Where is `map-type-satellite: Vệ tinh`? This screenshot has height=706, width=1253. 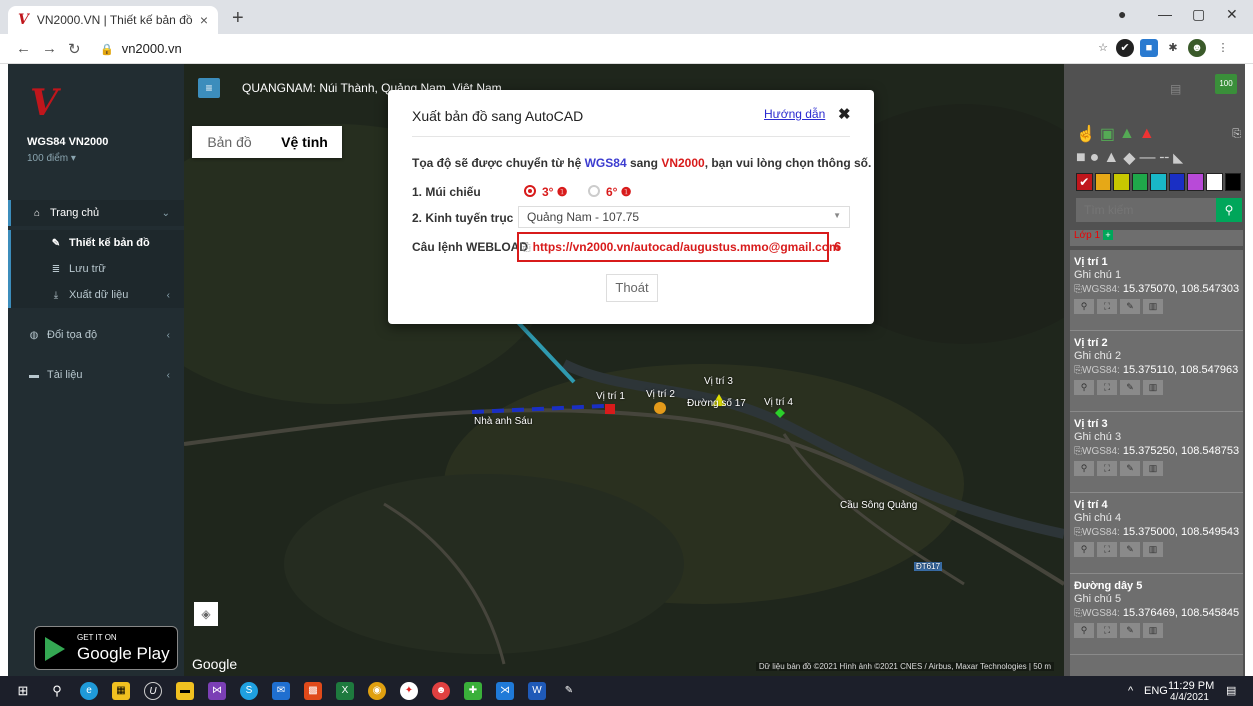 map-type-satellite: Vệ tinh is located at coordinates (304, 142).